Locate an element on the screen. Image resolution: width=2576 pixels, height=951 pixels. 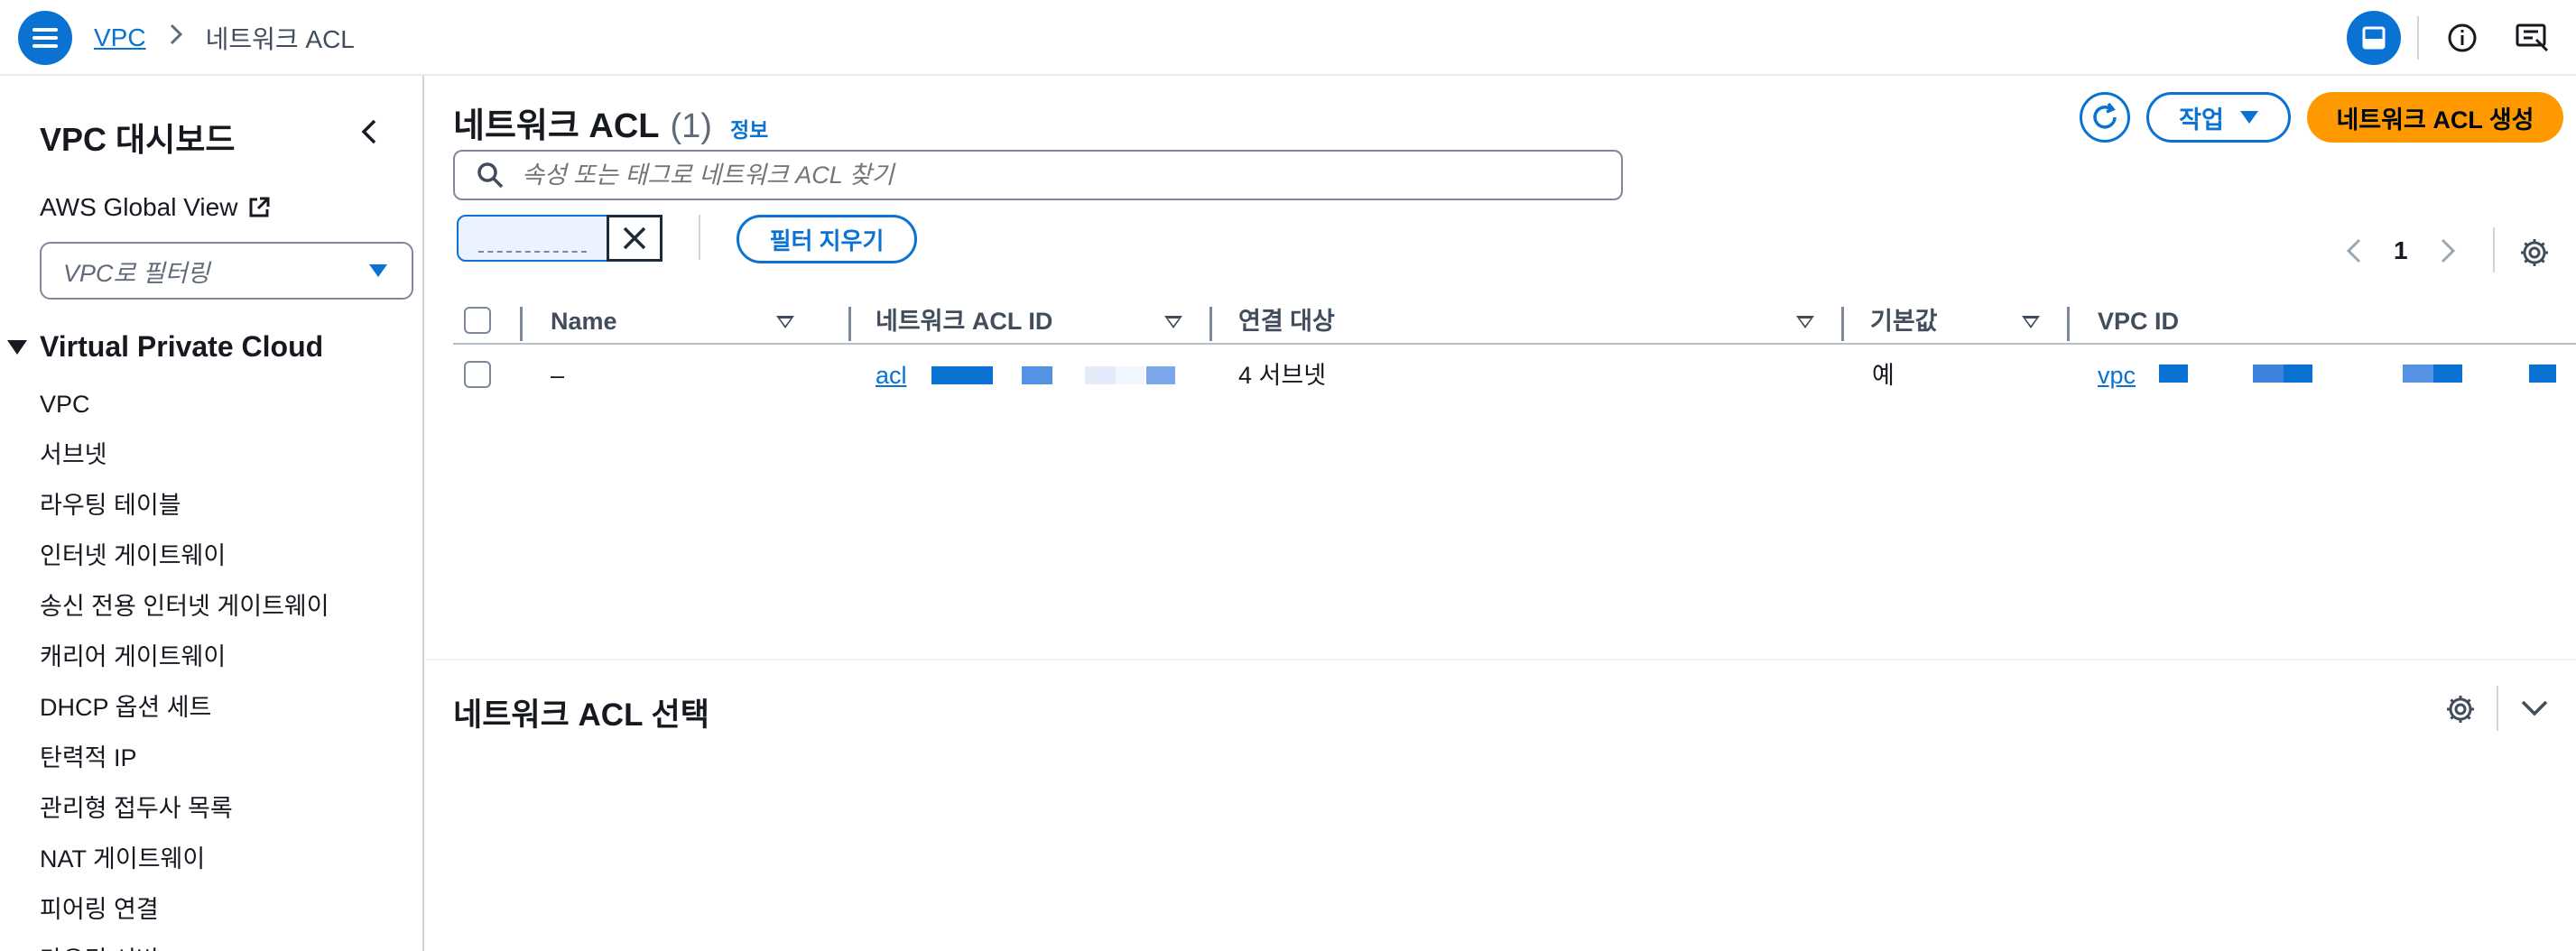
sidebar-item-nat-gateways: NAT 게이트웨이 is located at coordinates (184, 859).